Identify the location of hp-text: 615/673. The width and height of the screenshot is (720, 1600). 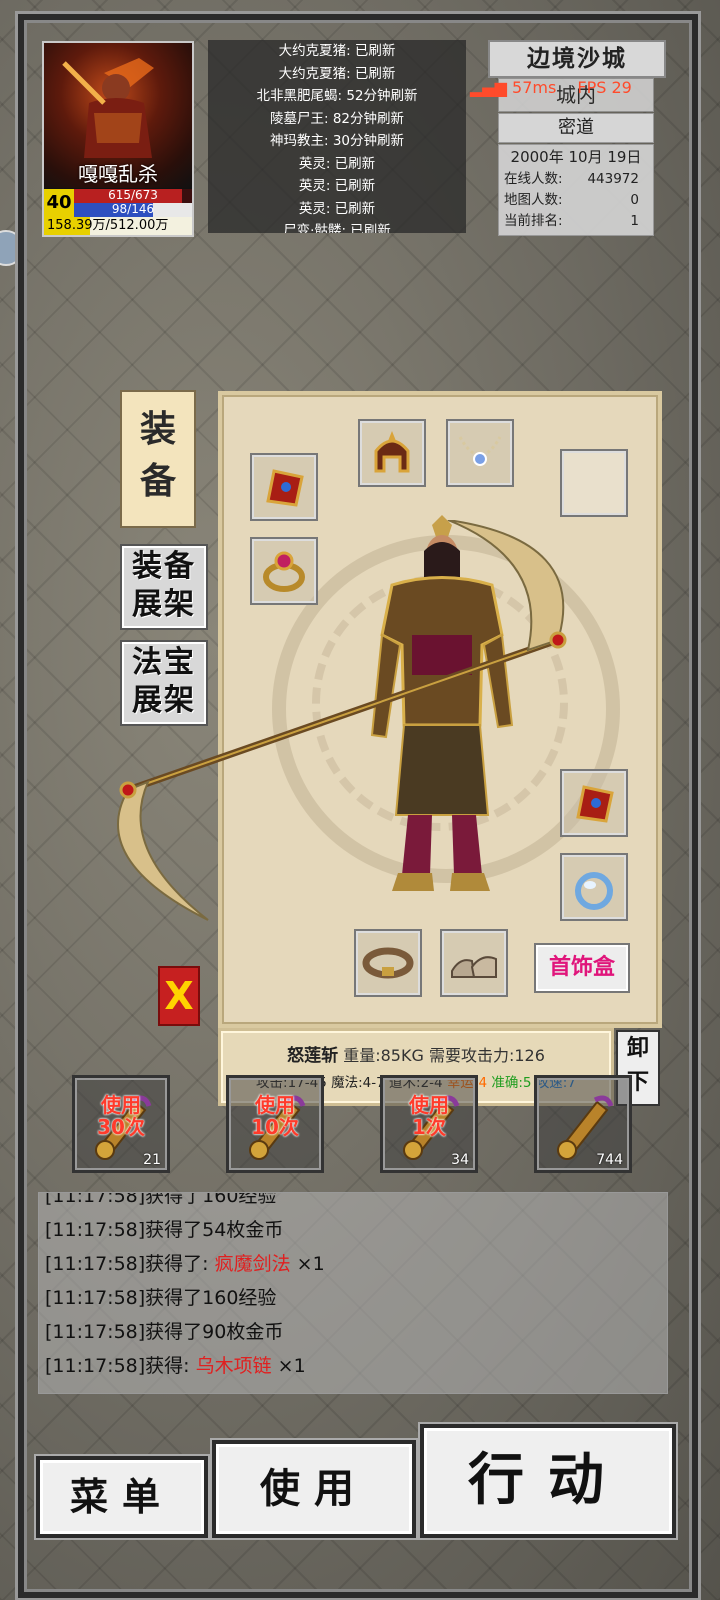
(133, 195).